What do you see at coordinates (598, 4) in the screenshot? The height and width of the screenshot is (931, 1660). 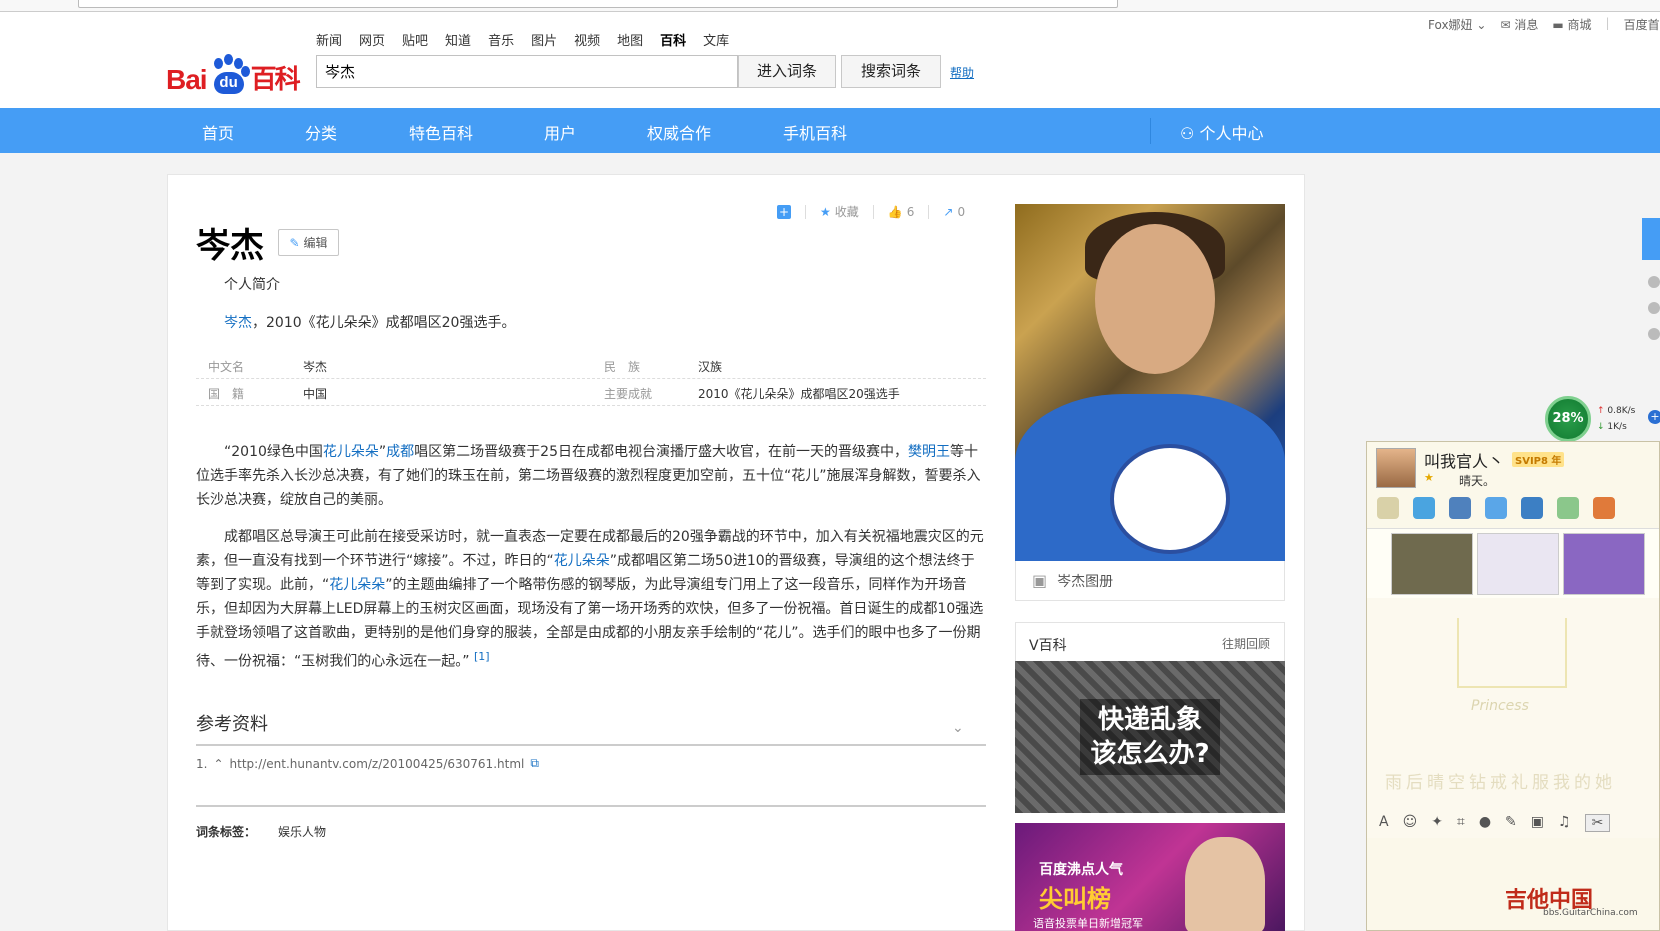 I see `address-bar` at bounding box center [598, 4].